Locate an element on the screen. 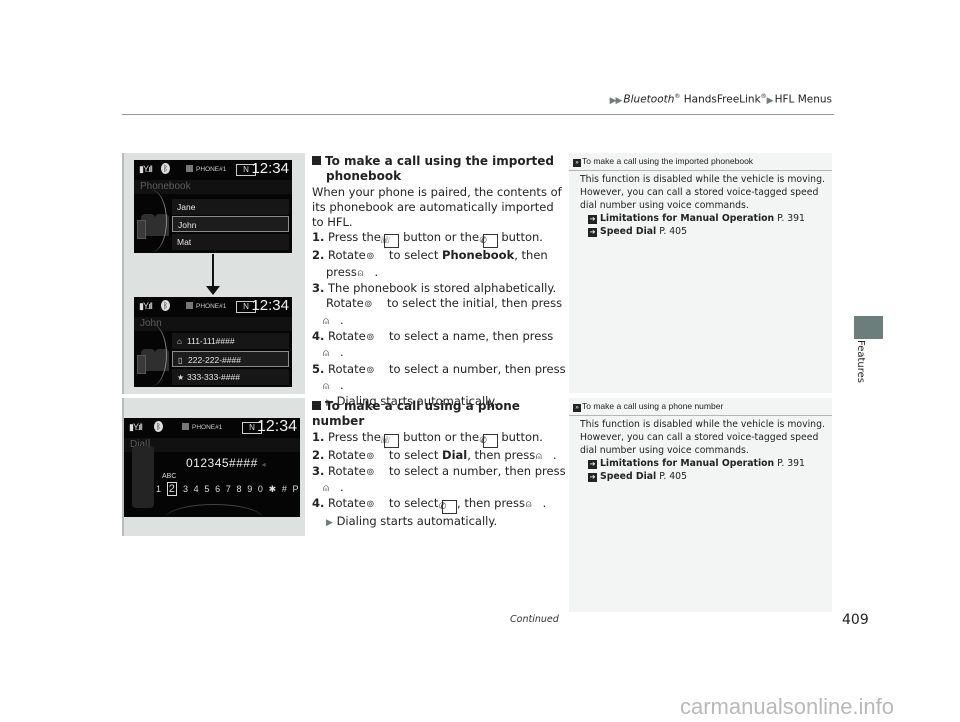  cellphone-icon is located at coordinates (143, 473).